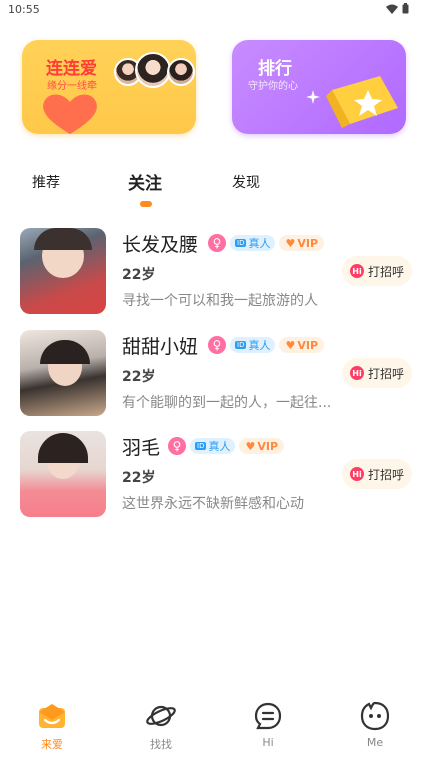 This screenshot has height=763, width=429. Describe the element at coordinates (146, 204) in the screenshot. I see `active-tab-indicator` at that location.